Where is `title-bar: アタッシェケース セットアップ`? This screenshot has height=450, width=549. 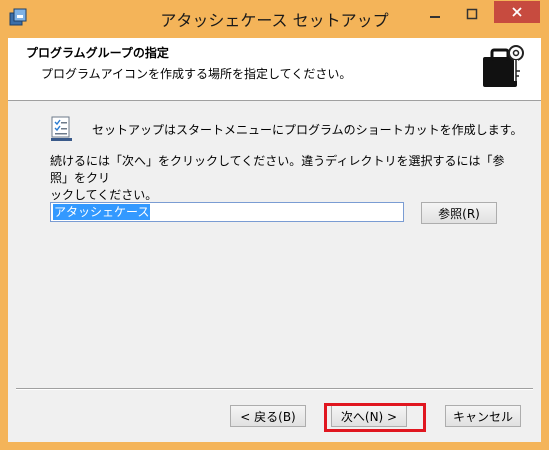
title-bar: アタッシェケース セットアップ is located at coordinates (274, 19).